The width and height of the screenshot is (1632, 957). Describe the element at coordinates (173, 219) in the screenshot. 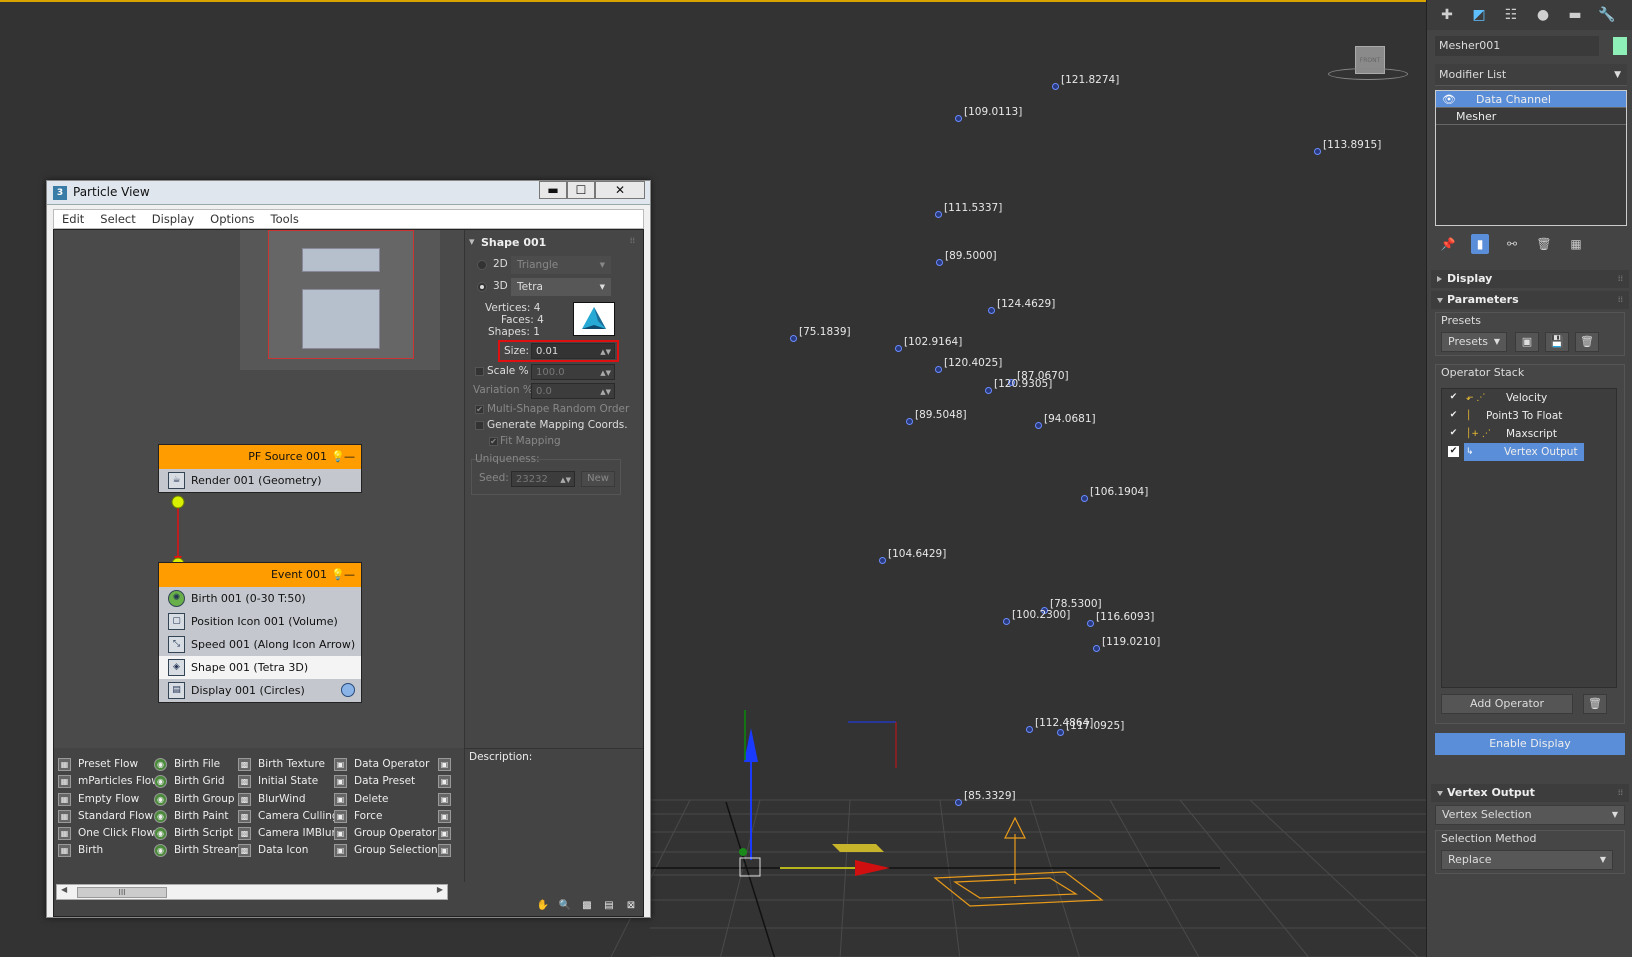

I see `menu-display: Display` at that location.